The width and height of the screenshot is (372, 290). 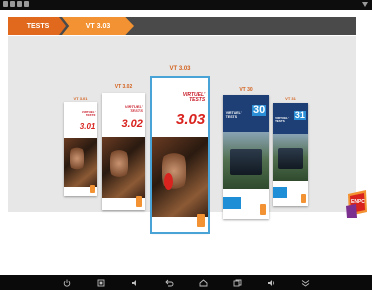 I want to click on status-bar, so click(x=186, y=5).